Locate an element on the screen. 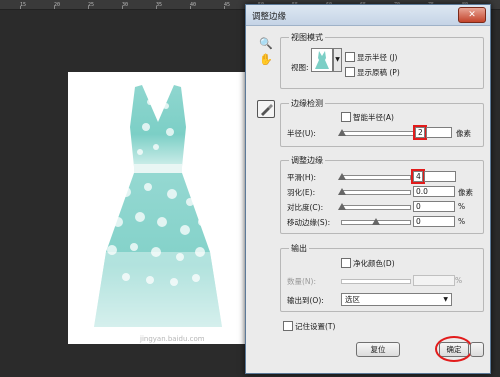  view-mode-title: 视图模式 is located at coordinates (307, 37).